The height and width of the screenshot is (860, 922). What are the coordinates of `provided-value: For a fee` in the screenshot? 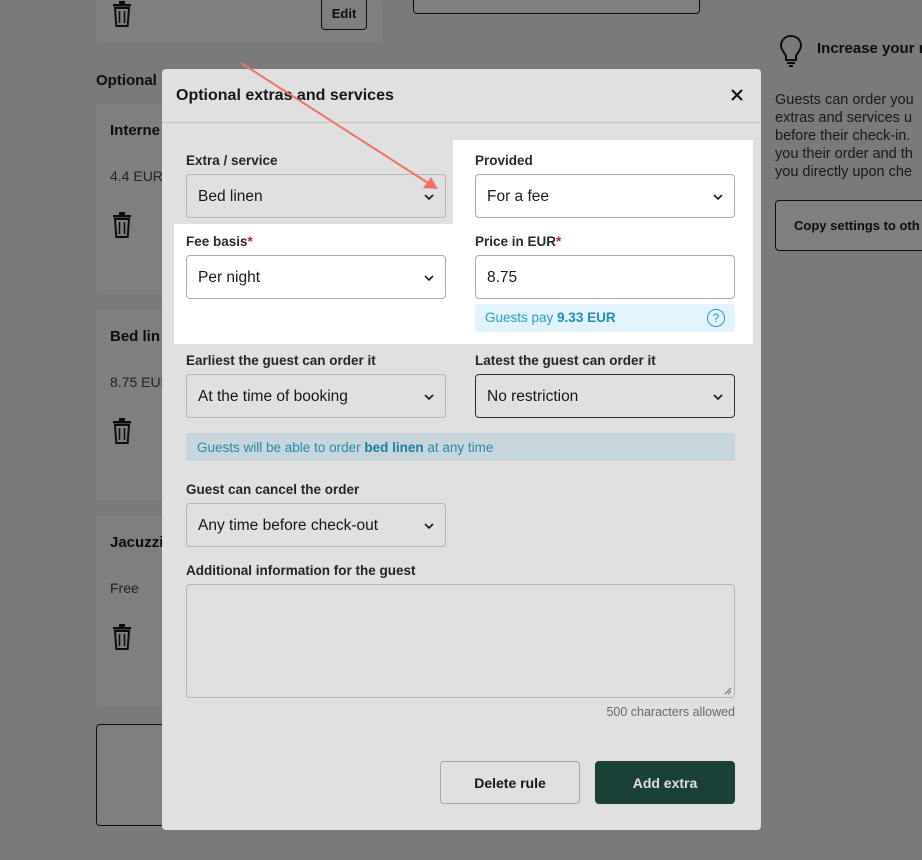 It's located at (518, 196).